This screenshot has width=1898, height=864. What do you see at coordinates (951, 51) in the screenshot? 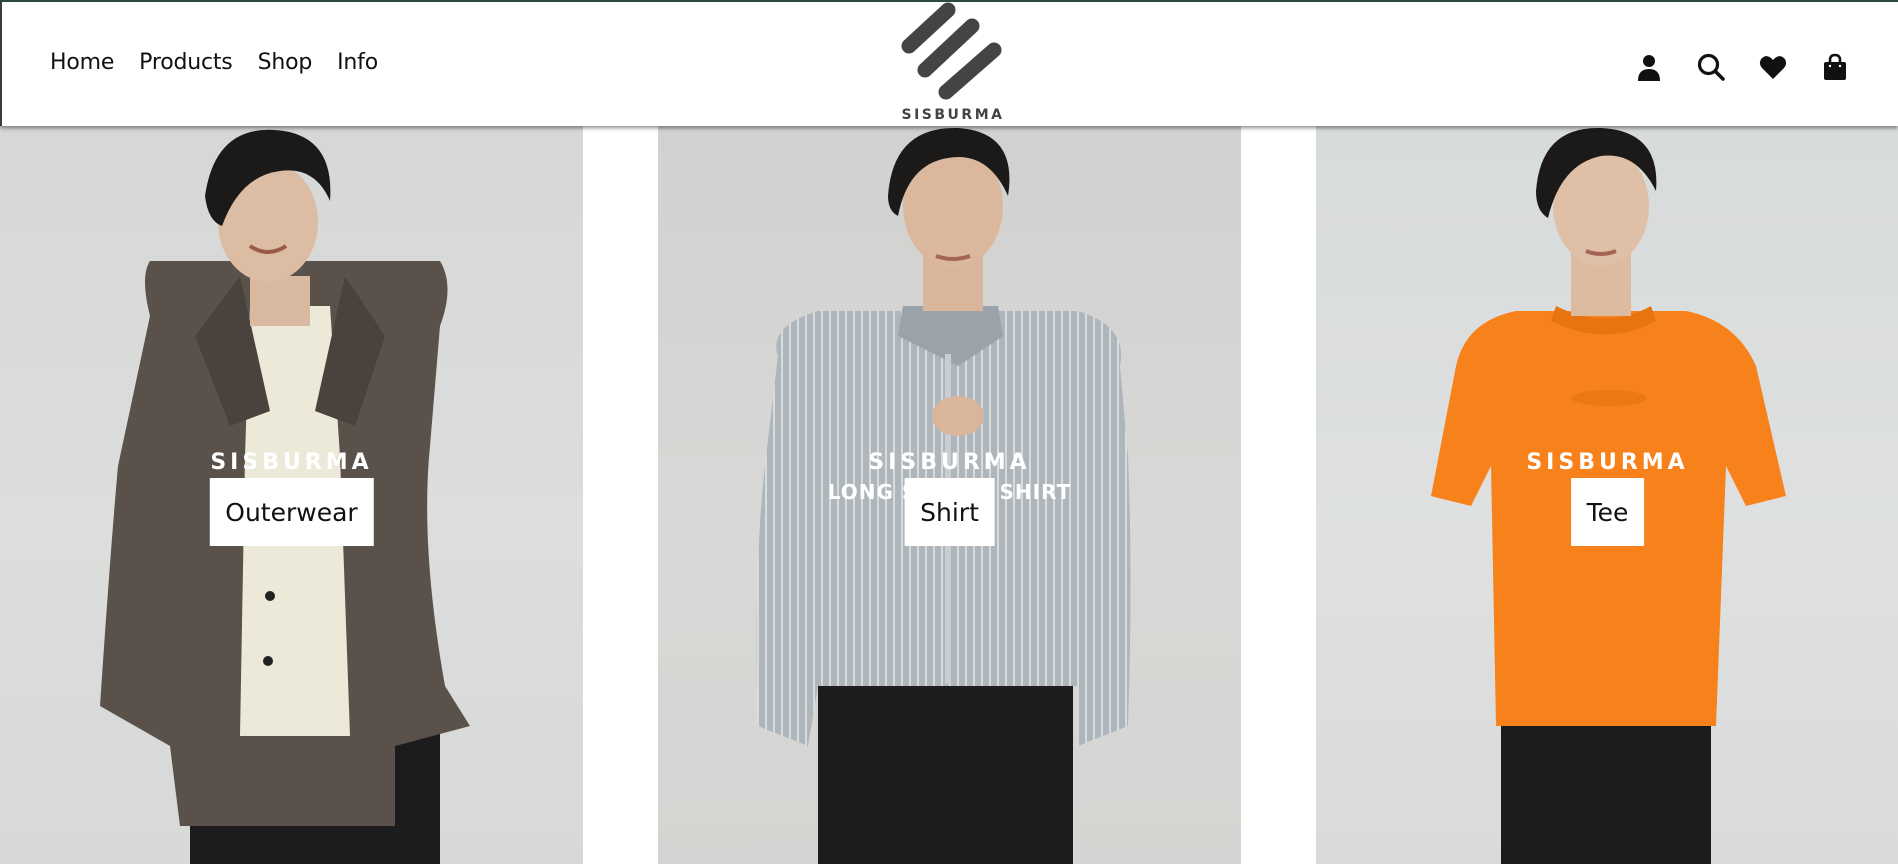
I see `logo-icon` at bounding box center [951, 51].